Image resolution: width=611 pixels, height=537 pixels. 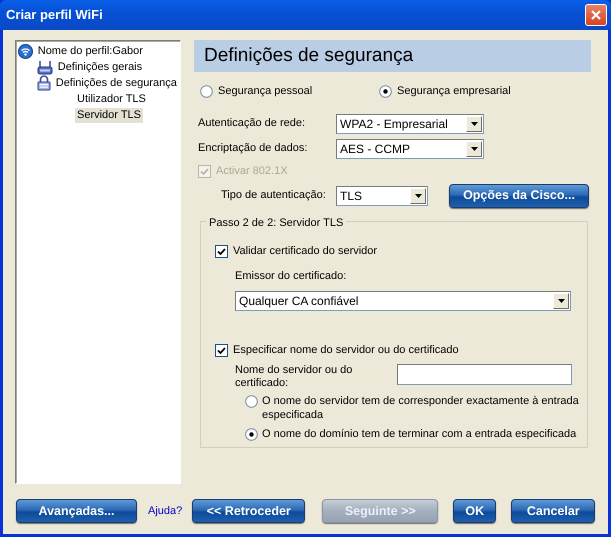 What do you see at coordinates (403, 301) in the screenshot?
I see `dropdown: Qualquer CA confiável` at bounding box center [403, 301].